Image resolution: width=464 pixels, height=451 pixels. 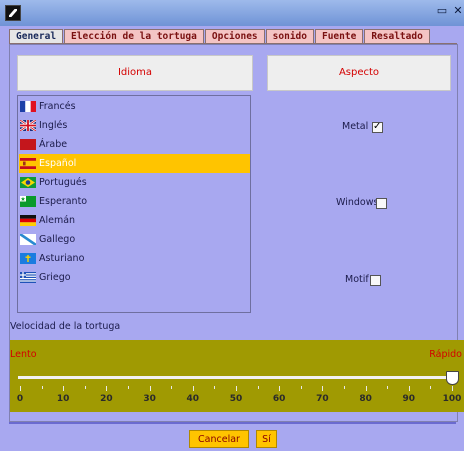 I want to click on flag-germany-icon, so click(x=28, y=220).